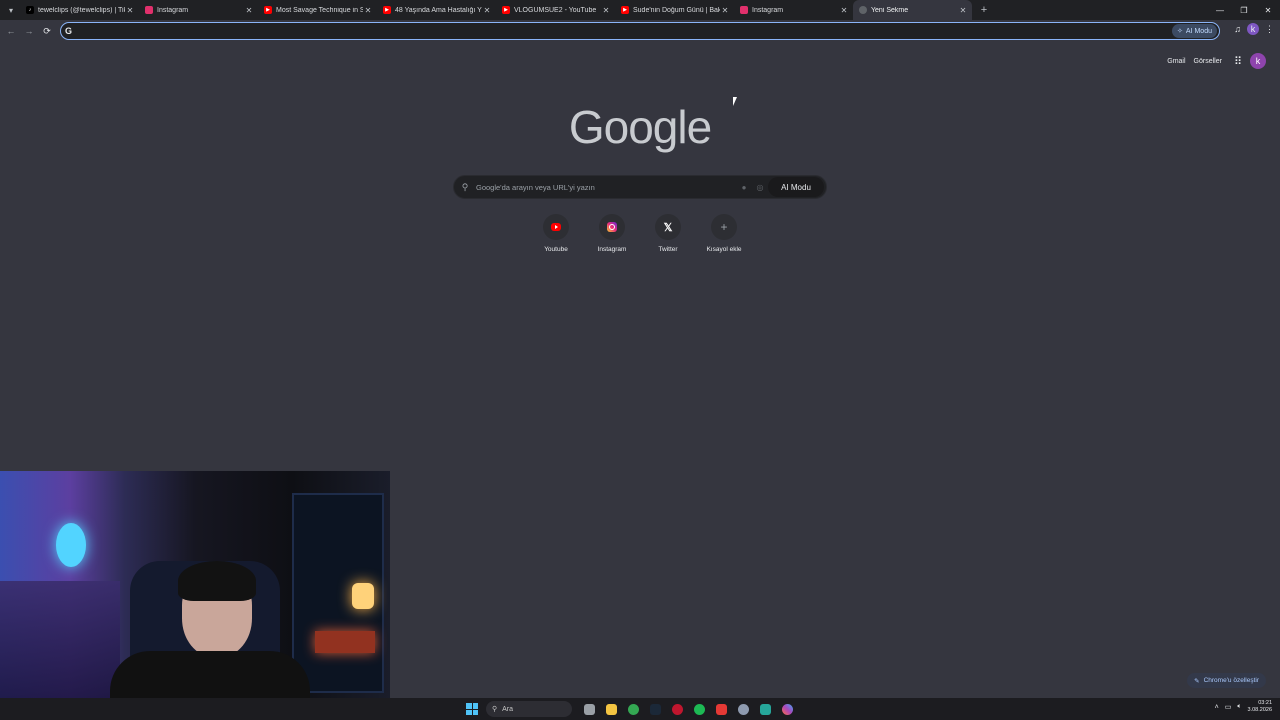 The width and height of the screenshot is (1280, 720). Describe the element at coordinates (1176, 61) in the screenshot. I see `gmail-link: Gmail` at that location.